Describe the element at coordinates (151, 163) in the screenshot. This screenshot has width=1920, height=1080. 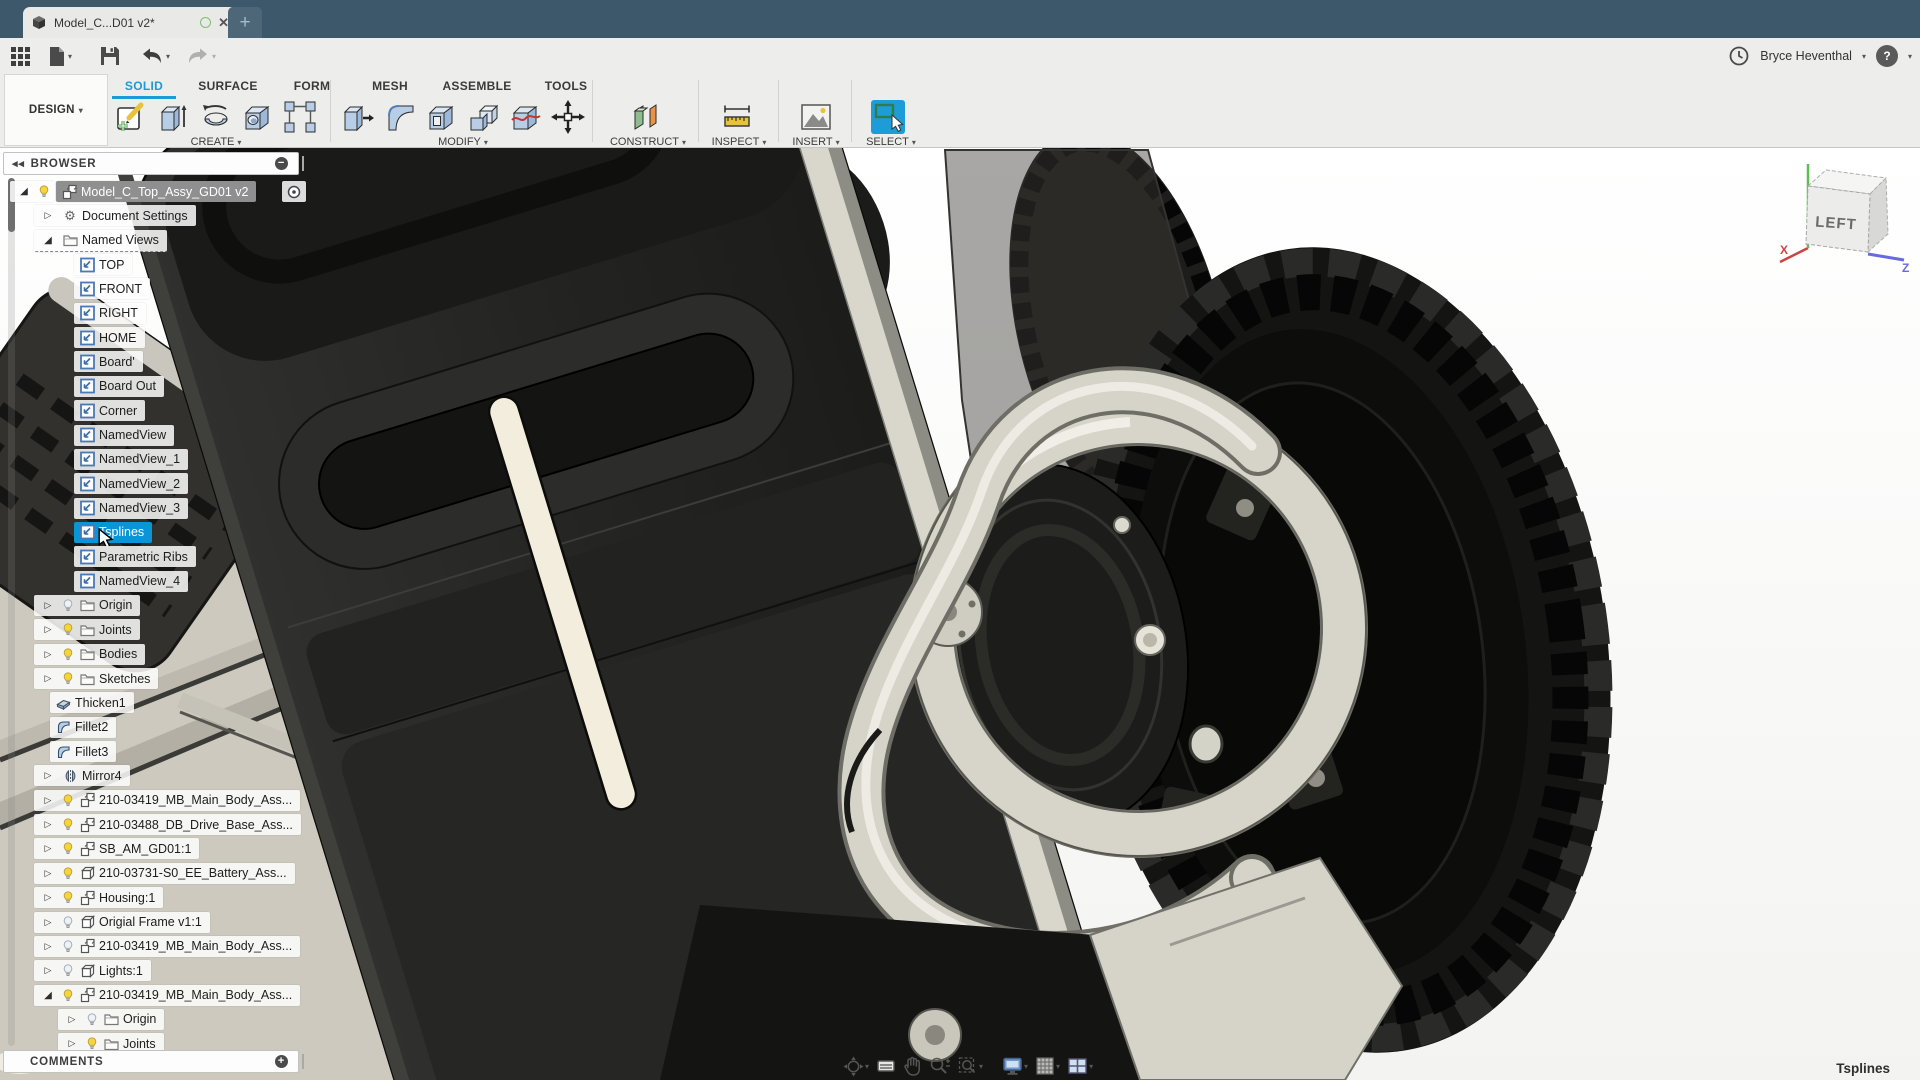
I see `browser-panel-header: ◂◂ BROWSER −` at that location.